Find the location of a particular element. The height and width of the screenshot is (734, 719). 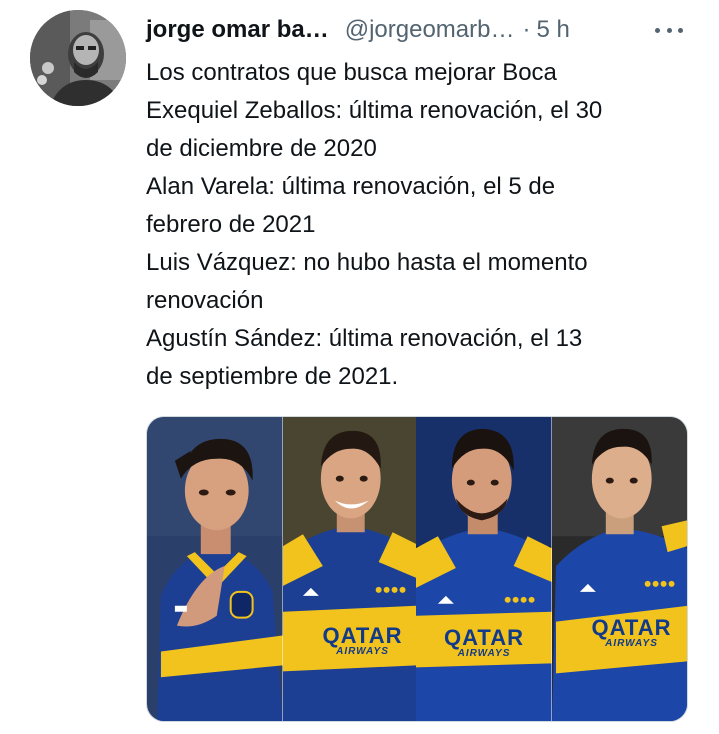

tweet-text-line: Los contratos que busca mejorar Boca is located at coordinates (351, 72).